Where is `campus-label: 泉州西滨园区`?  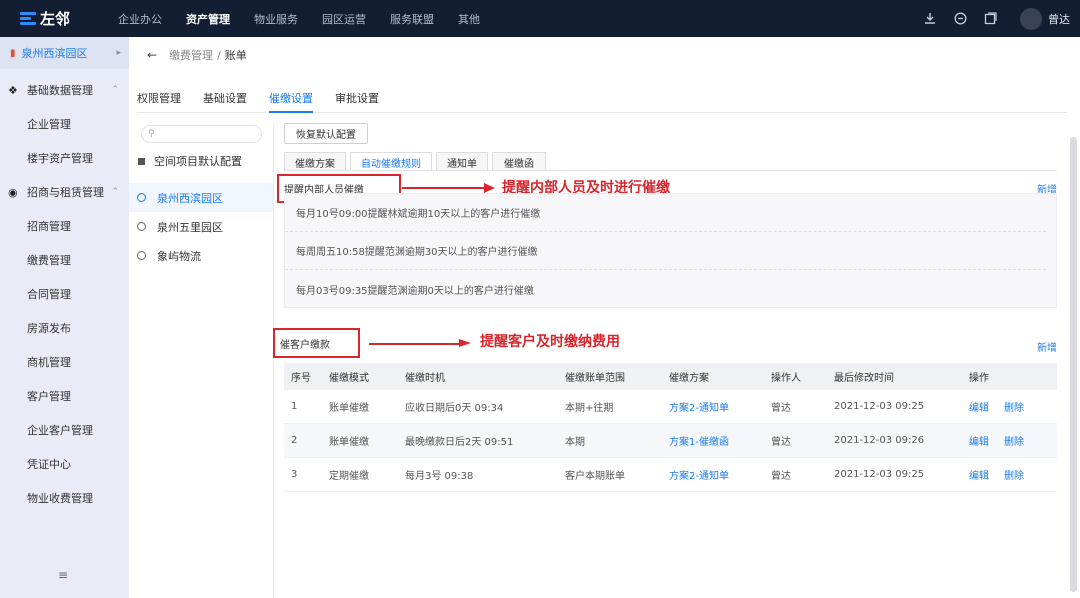
campus-label: 泉州西滨园区 is located at coordinates (54, 53).